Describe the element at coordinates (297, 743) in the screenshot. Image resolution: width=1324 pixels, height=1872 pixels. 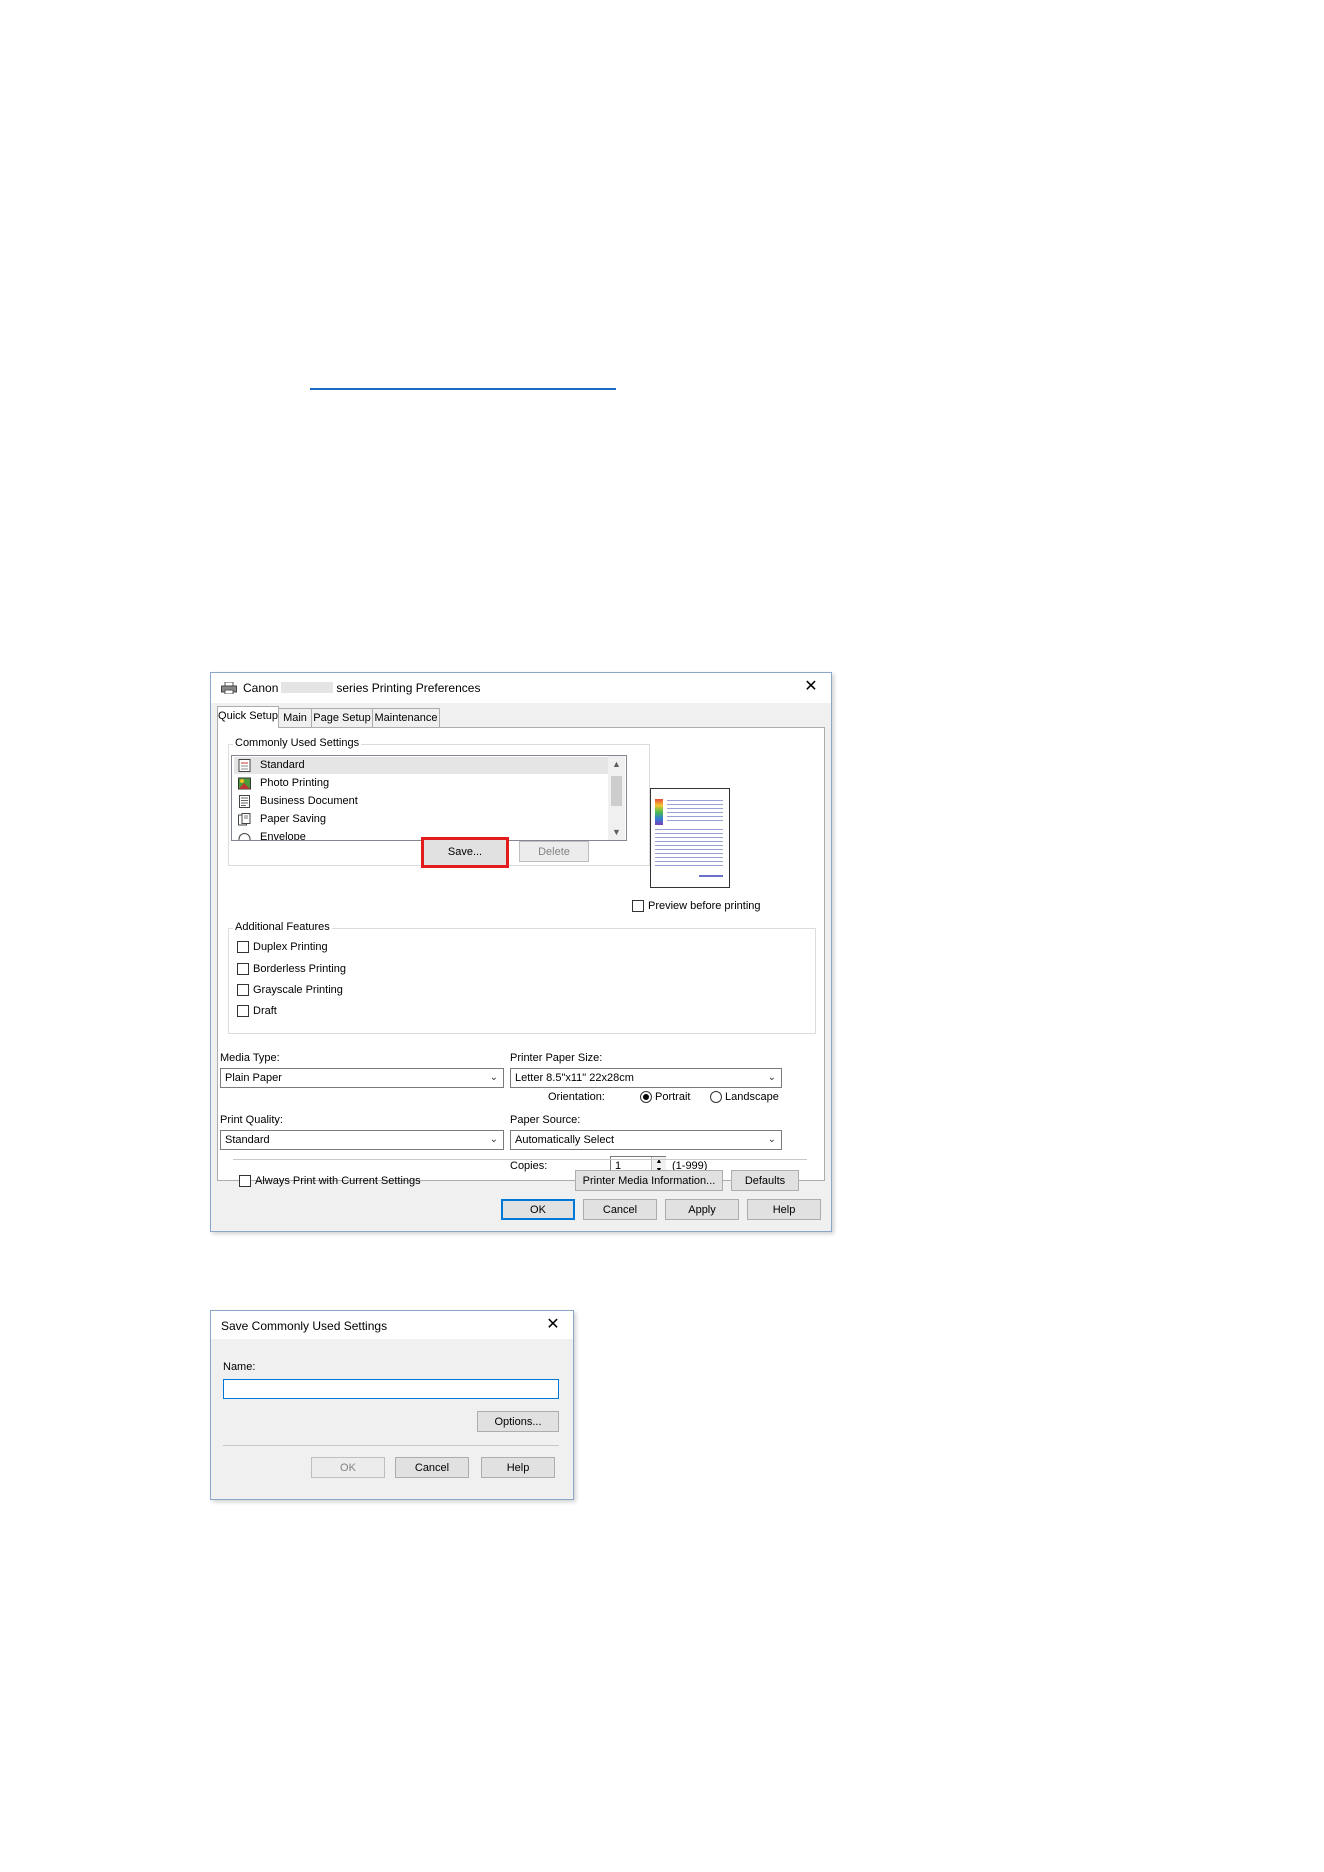
I see `commonly-used-settings-label: Commonly Used Settings` at that location.